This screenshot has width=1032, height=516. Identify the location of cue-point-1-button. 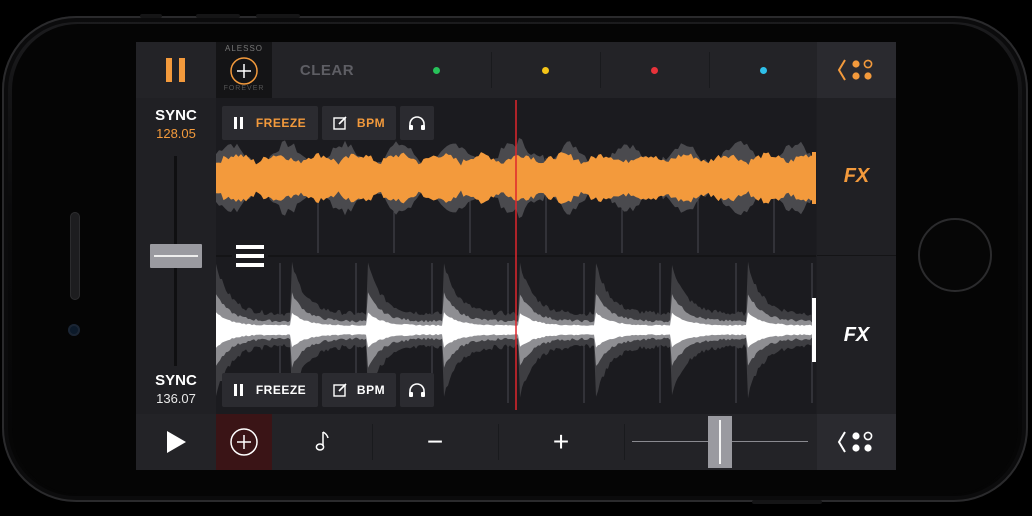
(436, 70).